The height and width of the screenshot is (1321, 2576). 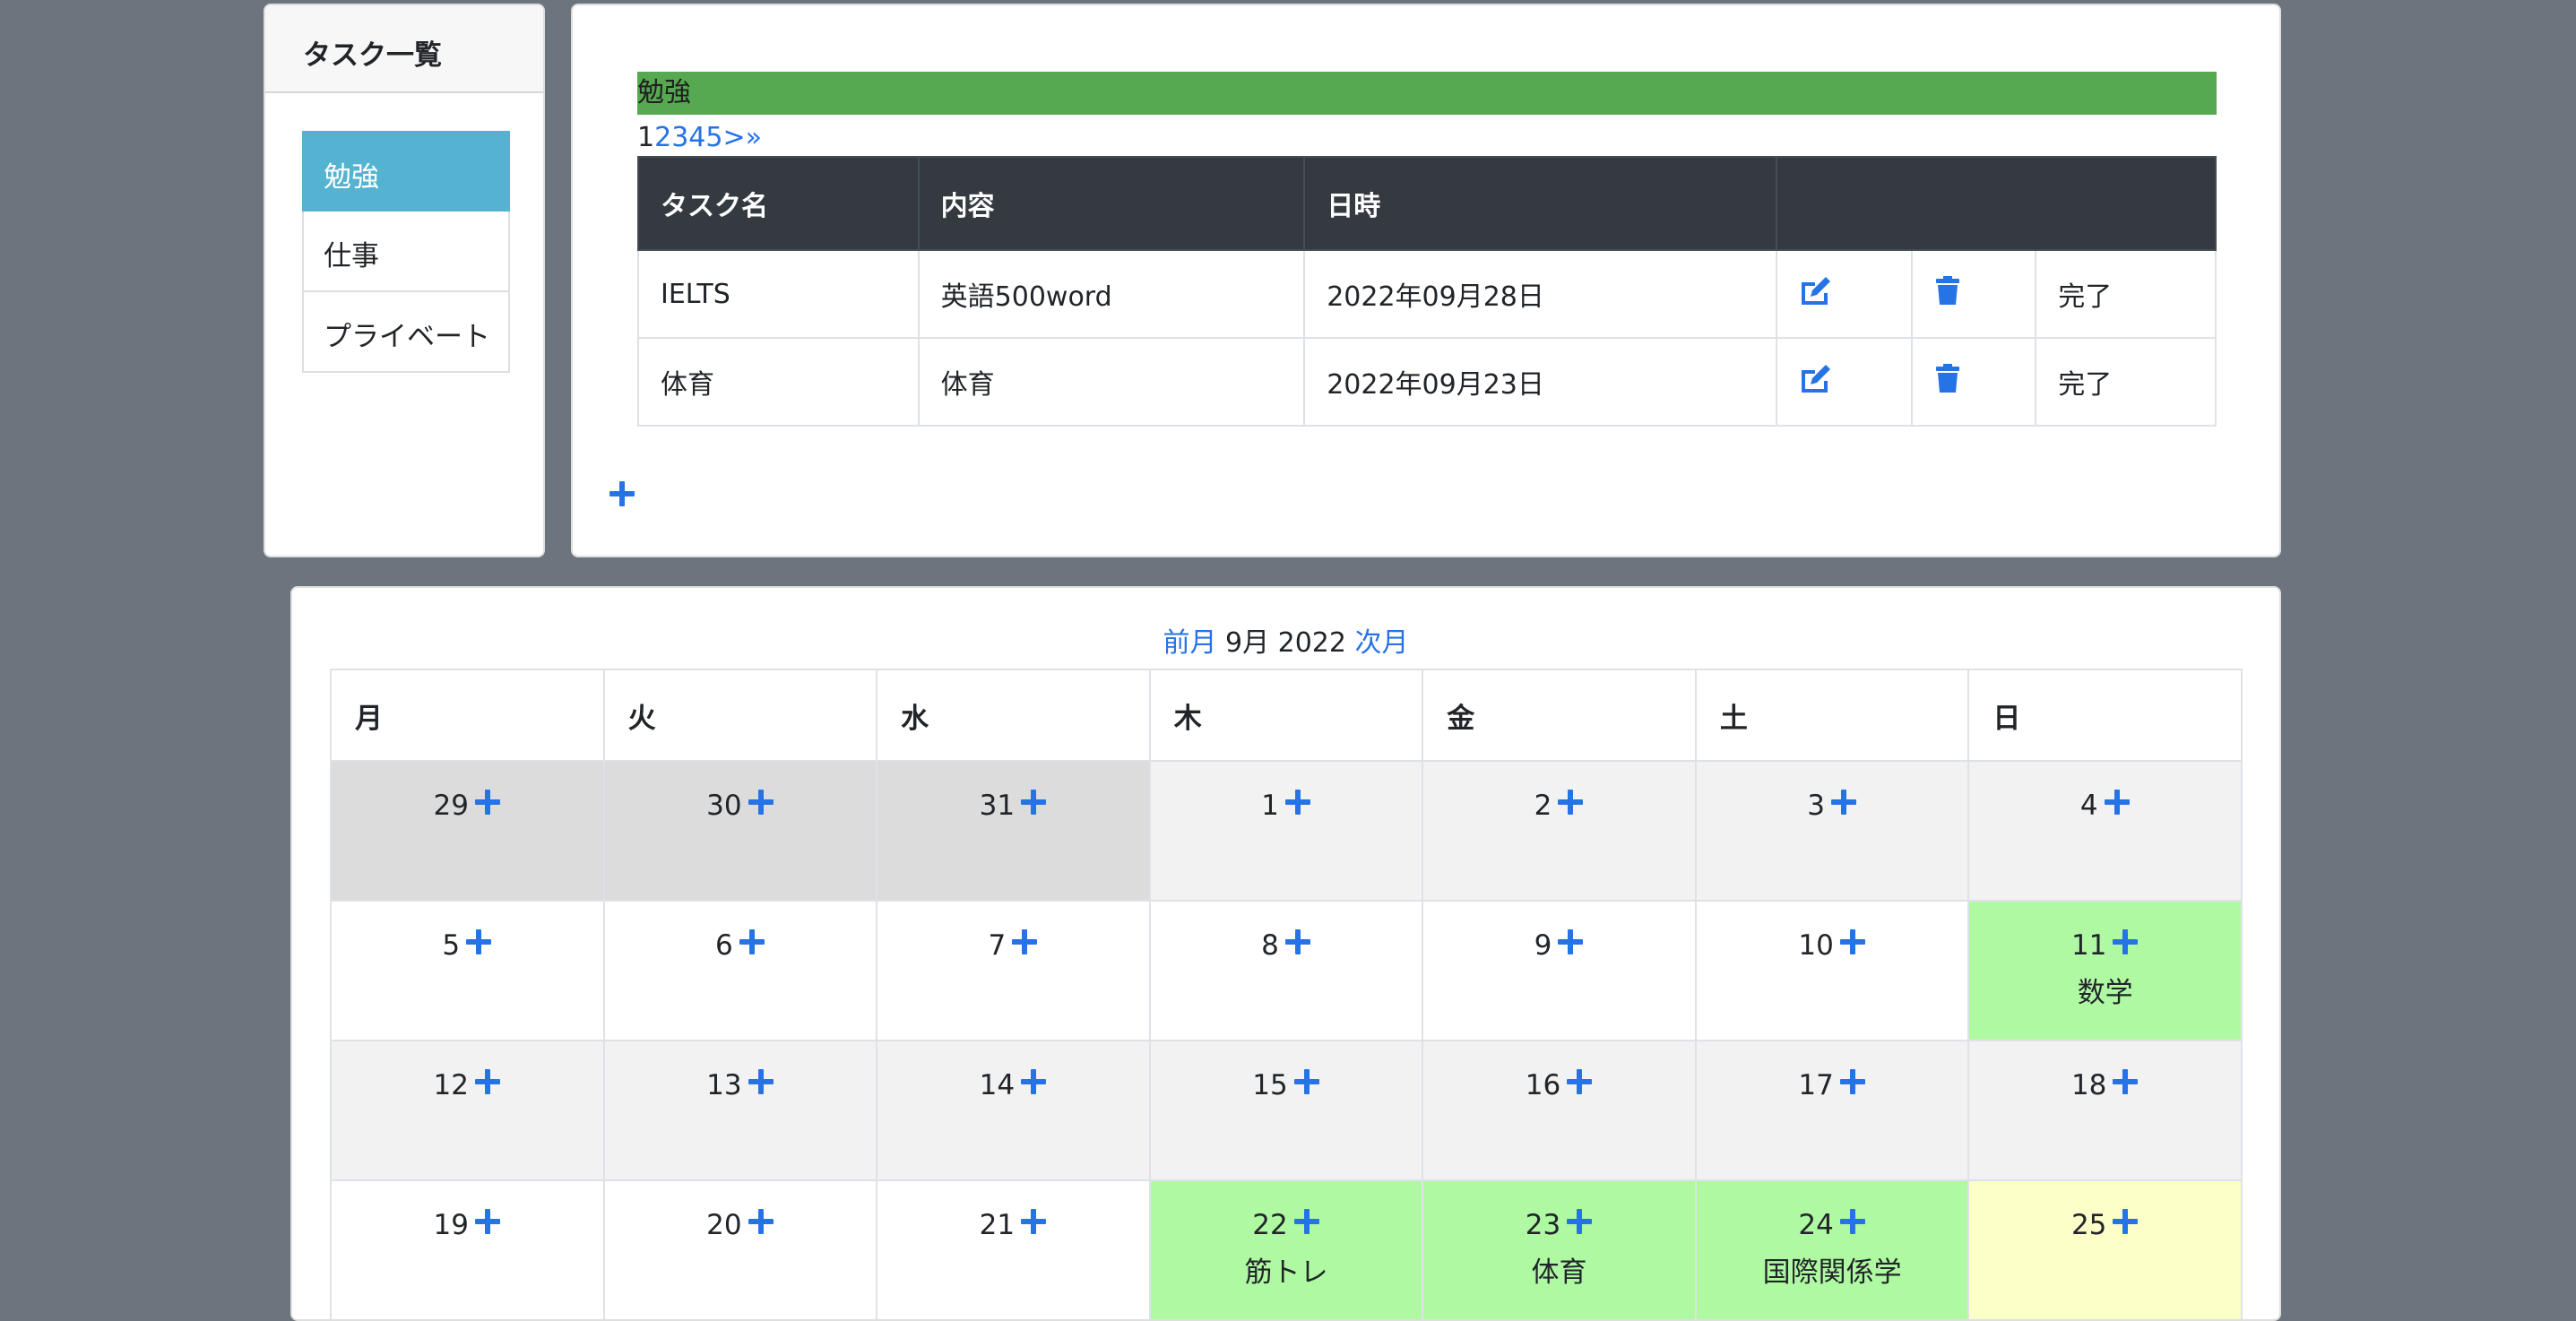 What do you see at coordinates (1111, 294) in the screenshot?
I see `task-content-cell: 英語500word` at bounding box center [1111, 294].